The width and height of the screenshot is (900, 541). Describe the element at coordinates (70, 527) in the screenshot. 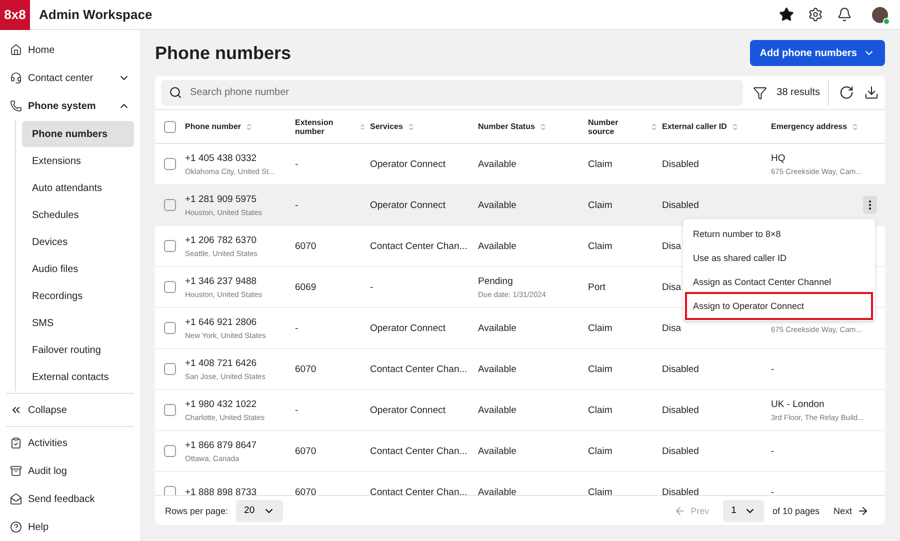

I see `sidebar-item: Help` at that location.